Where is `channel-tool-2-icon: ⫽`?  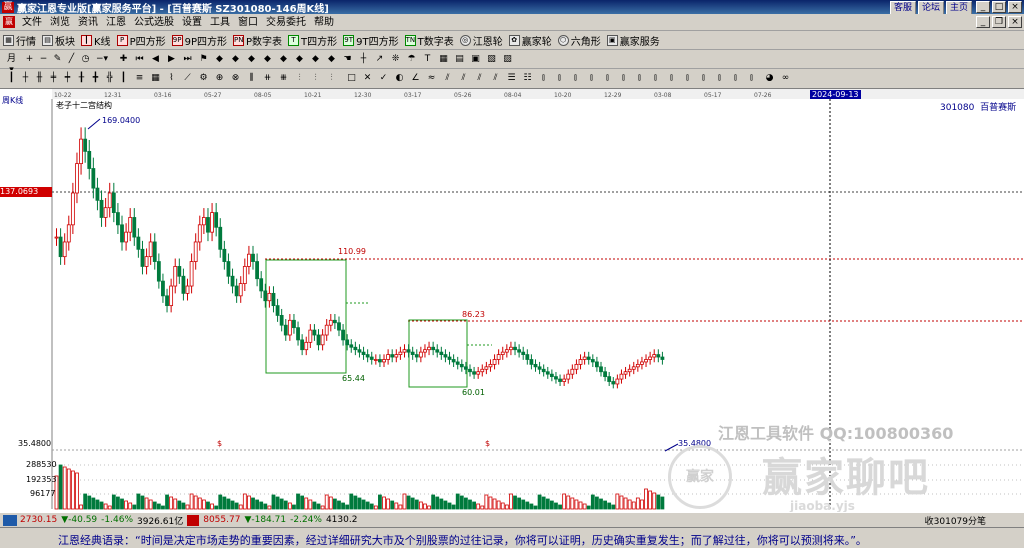
channel-tool-2-icon: ⫽ is located at coordinates (463, 78).